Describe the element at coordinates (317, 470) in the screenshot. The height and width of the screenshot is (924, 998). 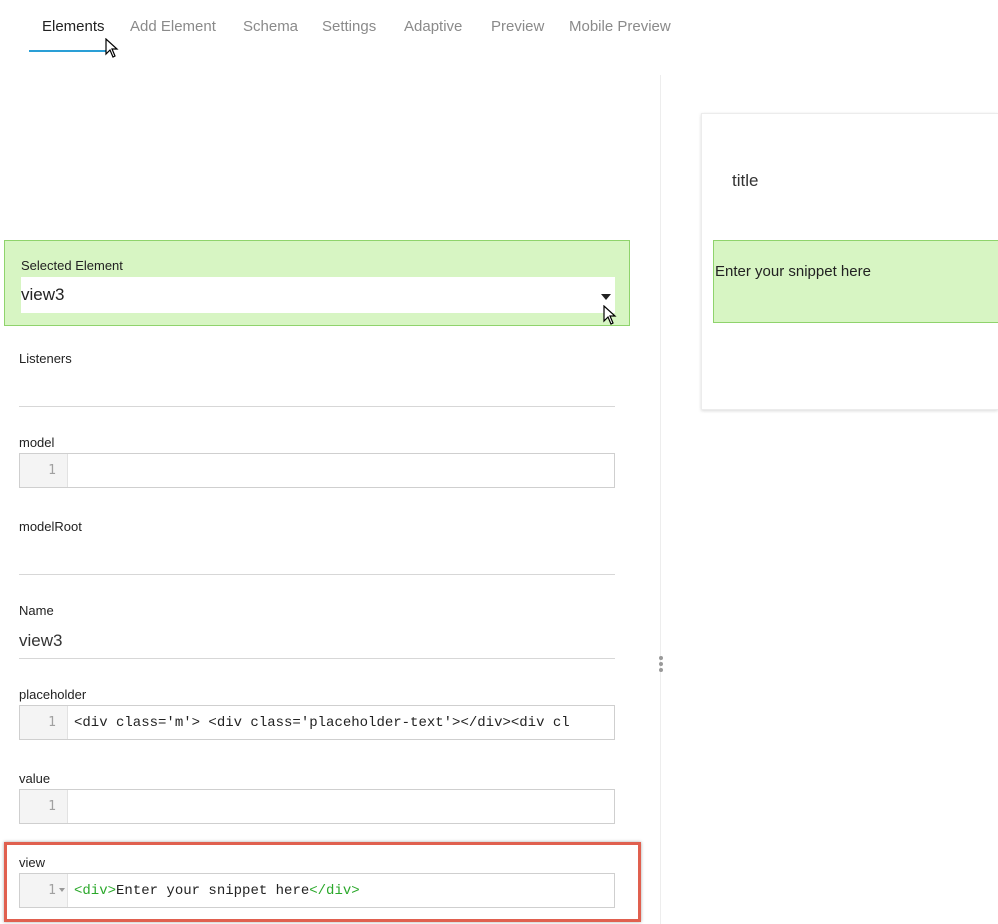
I see `model-code-editor: 1` at that location.